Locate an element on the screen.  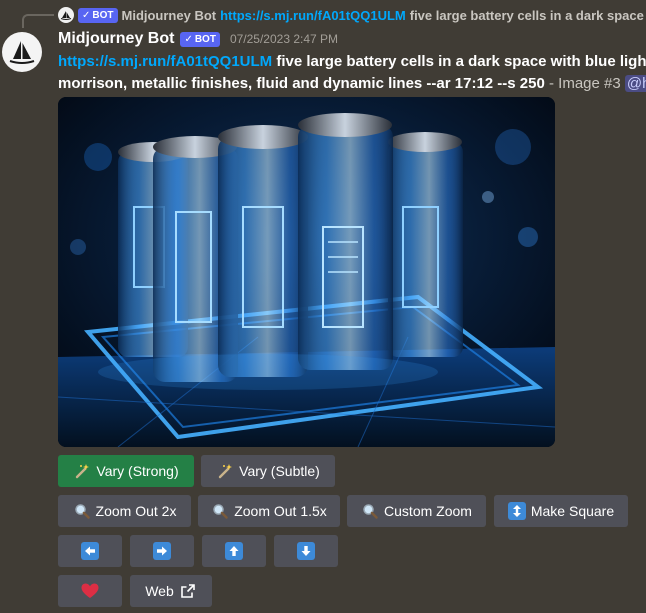
vary-strong-button: Vary (Strong) is located at coordinates (126, 471).